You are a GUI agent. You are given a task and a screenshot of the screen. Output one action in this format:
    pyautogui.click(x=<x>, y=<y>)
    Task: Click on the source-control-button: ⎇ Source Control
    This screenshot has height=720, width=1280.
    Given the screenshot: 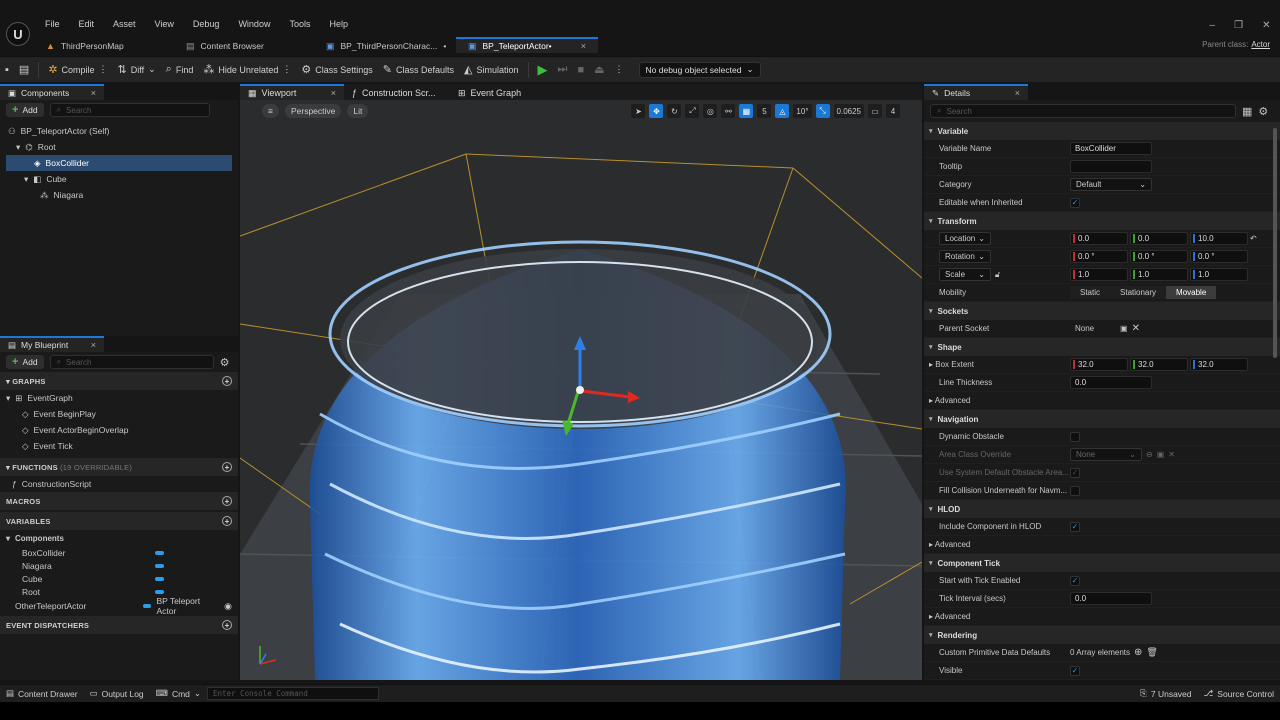 What is the action you would take?
    pyautogui.click(x=1239, y=693)
    